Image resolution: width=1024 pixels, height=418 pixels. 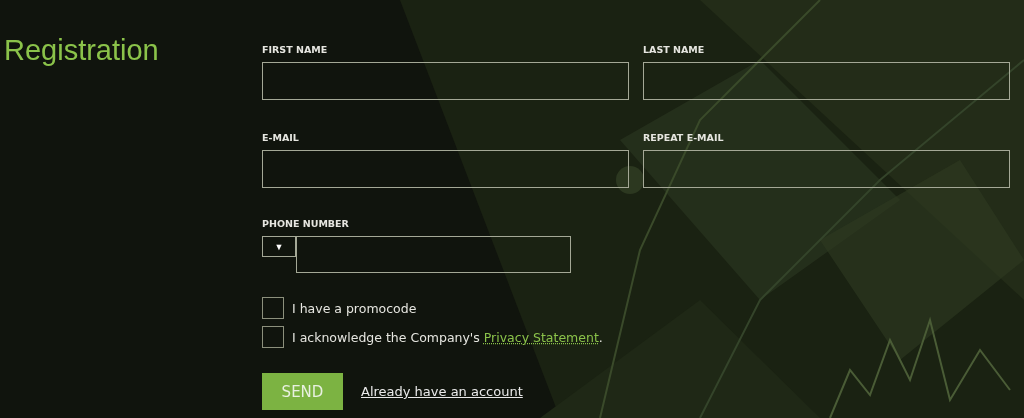 What do you see at coordinates (82, 51) in the screenshot?
I see `page-title: Registration` at bounding box center [82, 51].